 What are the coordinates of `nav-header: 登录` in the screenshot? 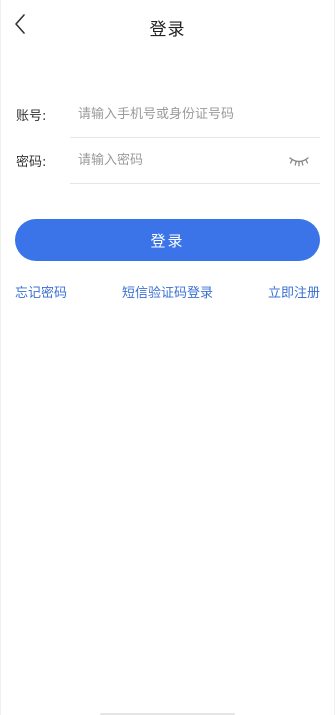 It's located at (167, 26).